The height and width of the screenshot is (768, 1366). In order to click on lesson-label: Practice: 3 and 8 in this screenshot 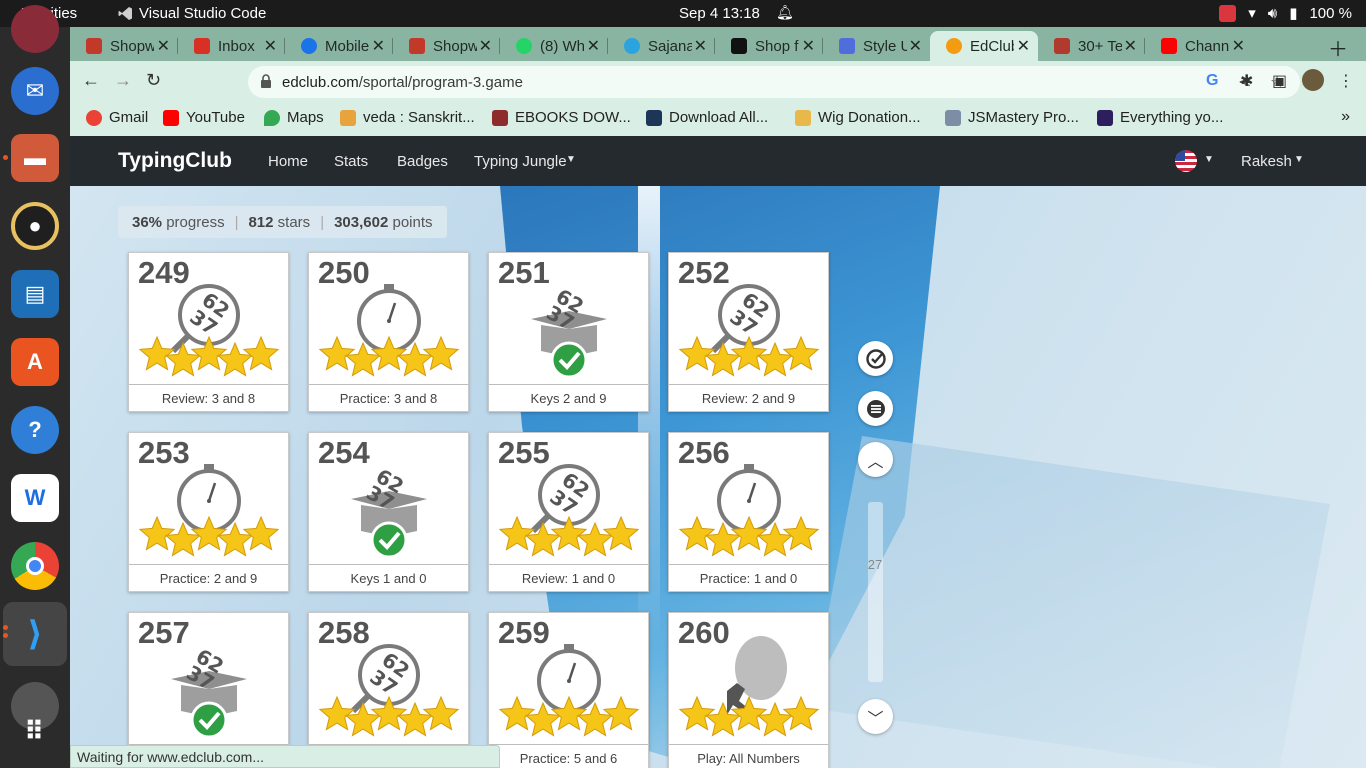, I will do `click(388, 397)`.